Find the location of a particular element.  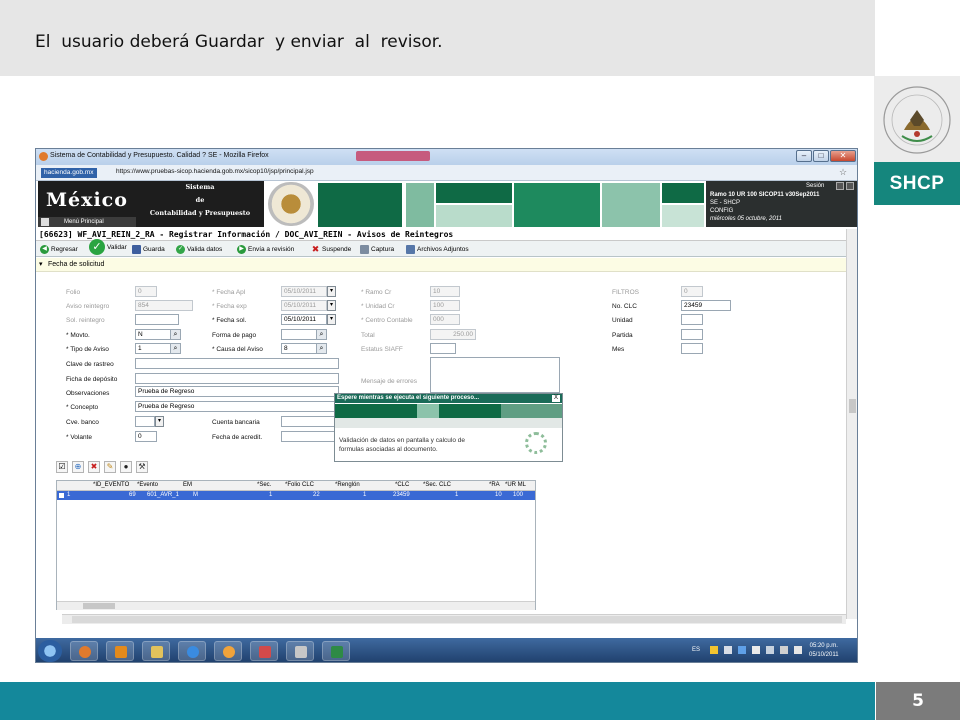

vertical-scroll-thumb is located at coordinates (852, 406).